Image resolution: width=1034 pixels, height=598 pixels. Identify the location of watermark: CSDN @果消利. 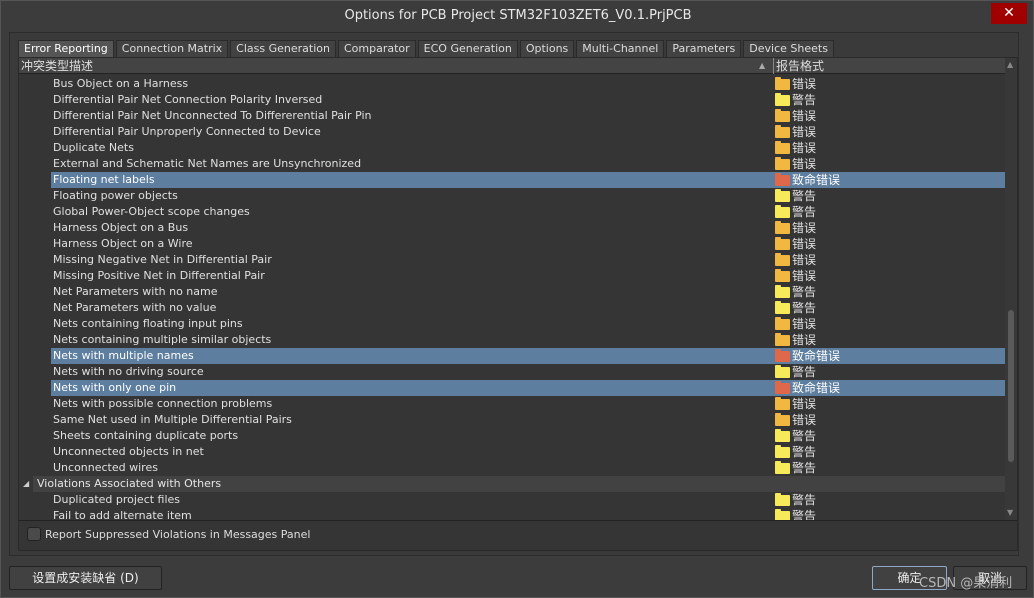
(966, 583).